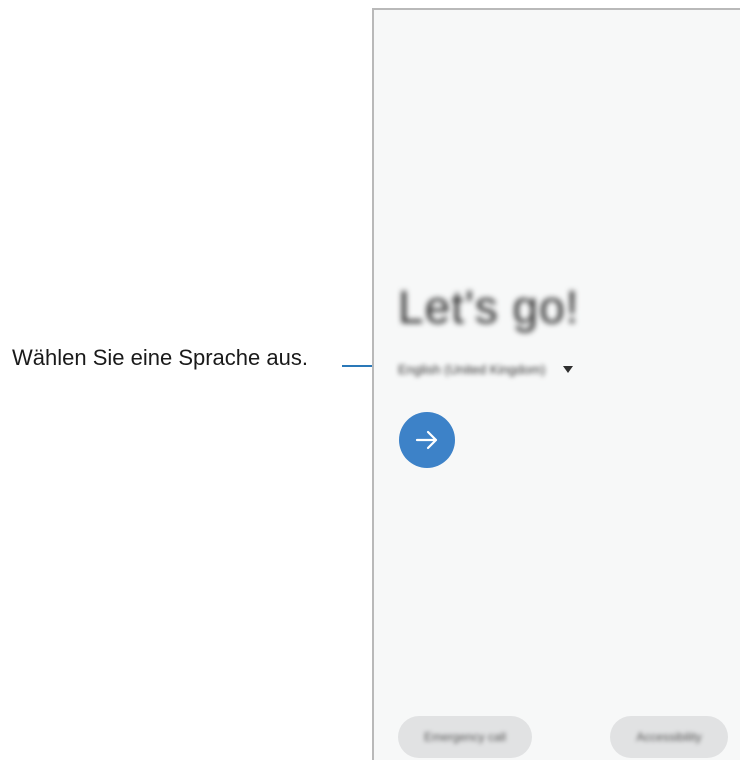 Image resolution: width=740 pixels, height=760 pixels. I want to click on emergency-call-label: Emergency call, so click(465, 737).